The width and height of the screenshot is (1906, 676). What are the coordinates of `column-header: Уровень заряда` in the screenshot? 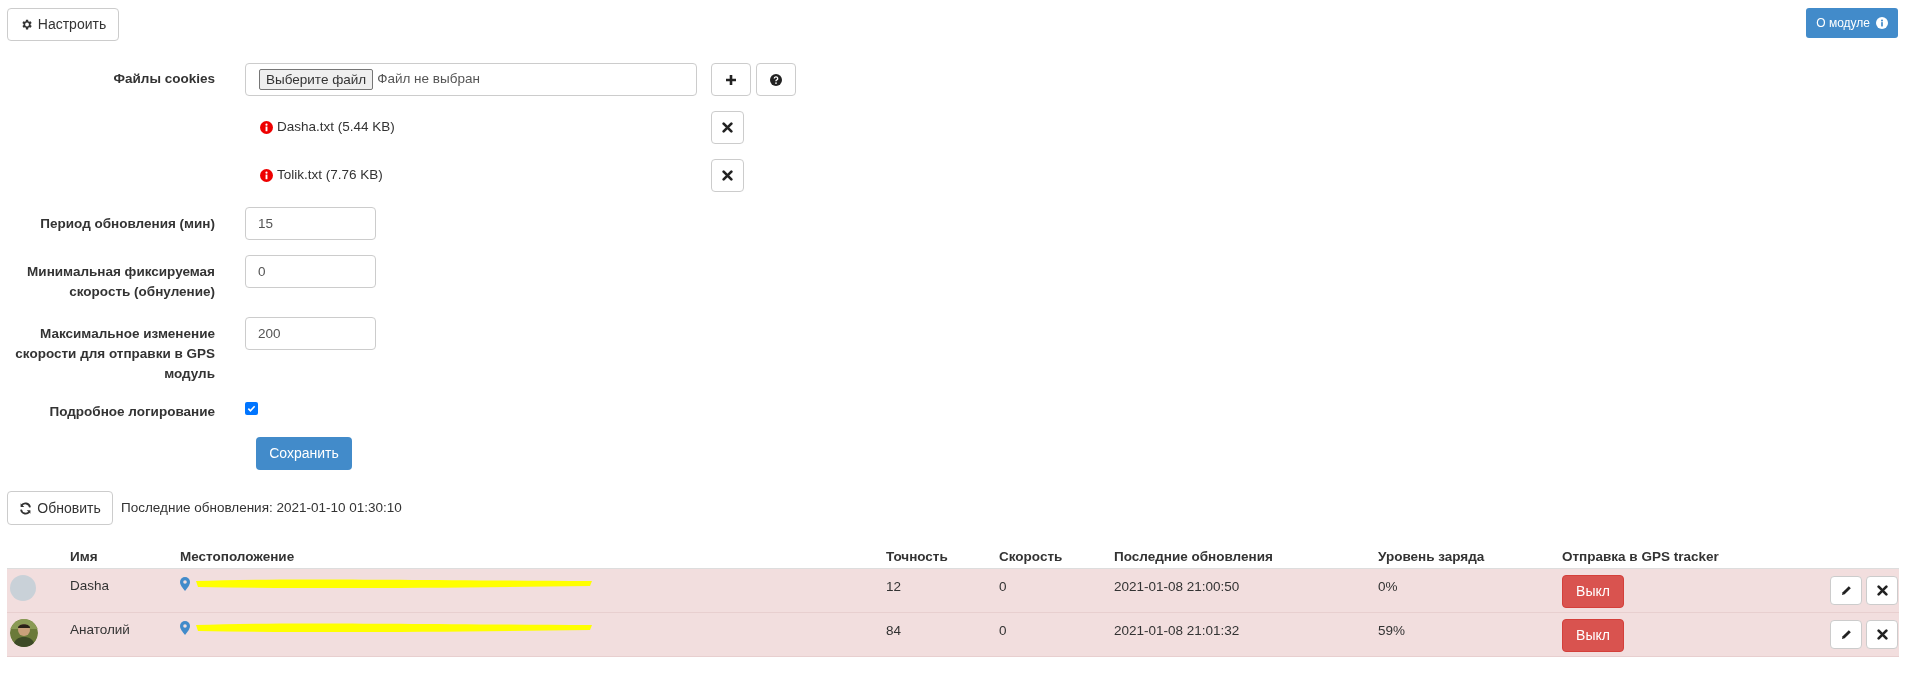 It's located at (1431, 556).